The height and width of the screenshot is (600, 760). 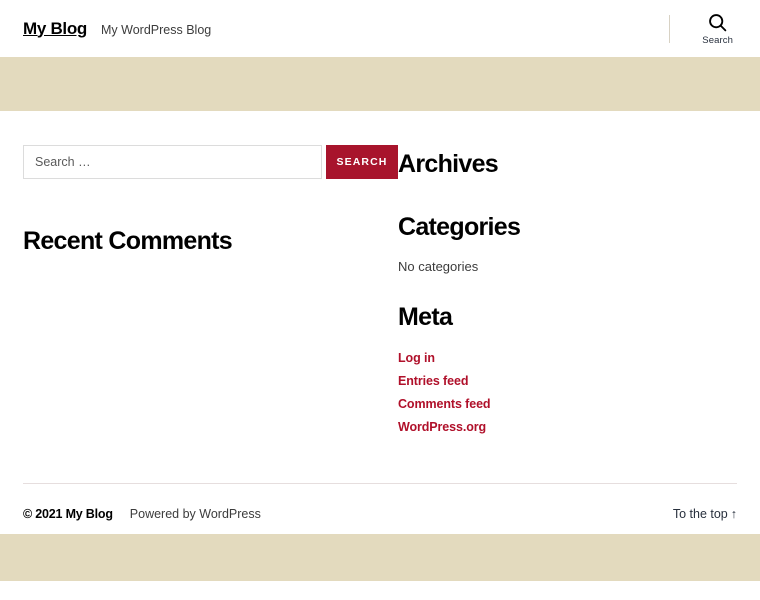 I want to click on widget-archives: Archives, so click(x=556, y=164).